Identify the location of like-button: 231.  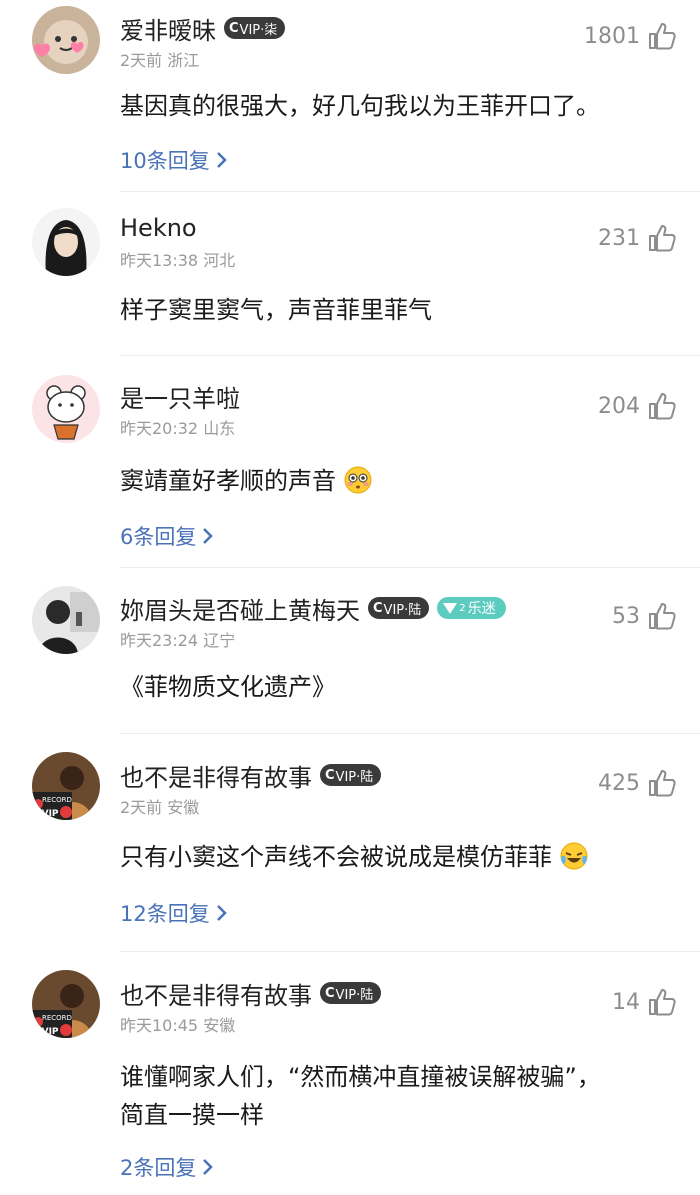
(638, 238).